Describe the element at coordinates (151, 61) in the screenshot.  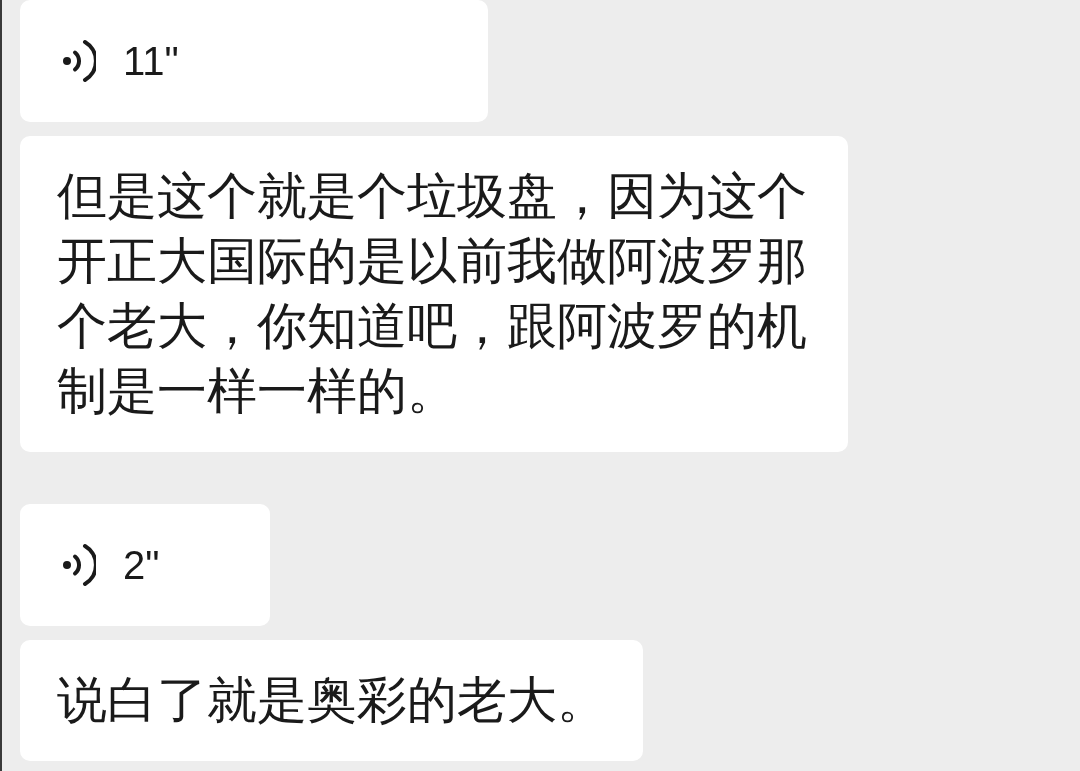
I see `voice-duration: 11"` at that location.